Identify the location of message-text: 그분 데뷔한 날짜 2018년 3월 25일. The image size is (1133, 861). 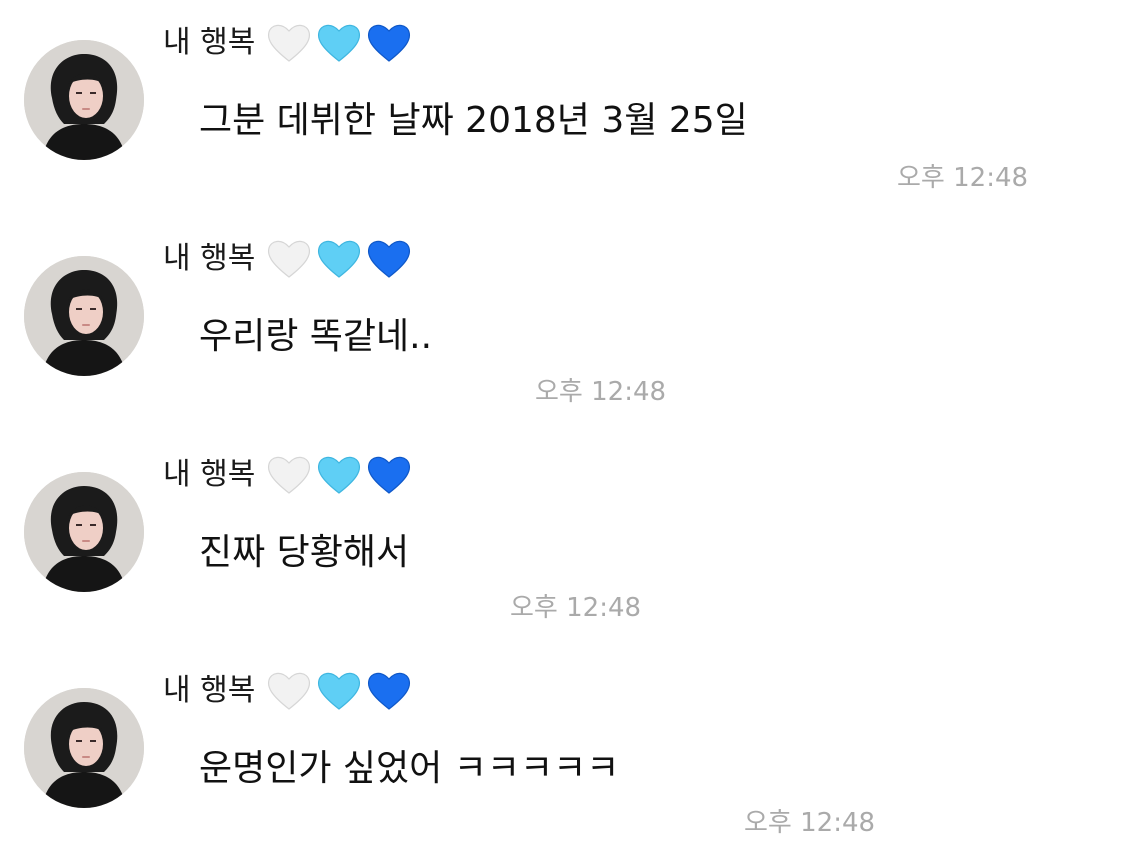
(473, 121).